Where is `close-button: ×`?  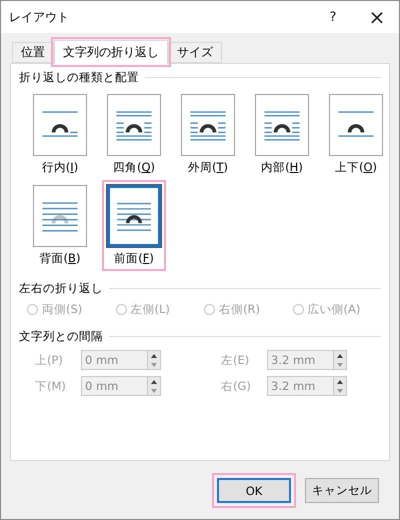
close-button: × is located at coordinates (377, 17).